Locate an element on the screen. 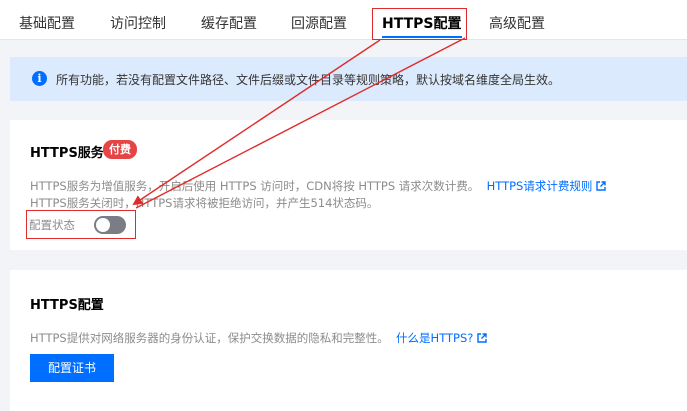 This screenshot has width=687, height=411. tab-origin-config: 回源配置 is located at coordinates (319, 23).